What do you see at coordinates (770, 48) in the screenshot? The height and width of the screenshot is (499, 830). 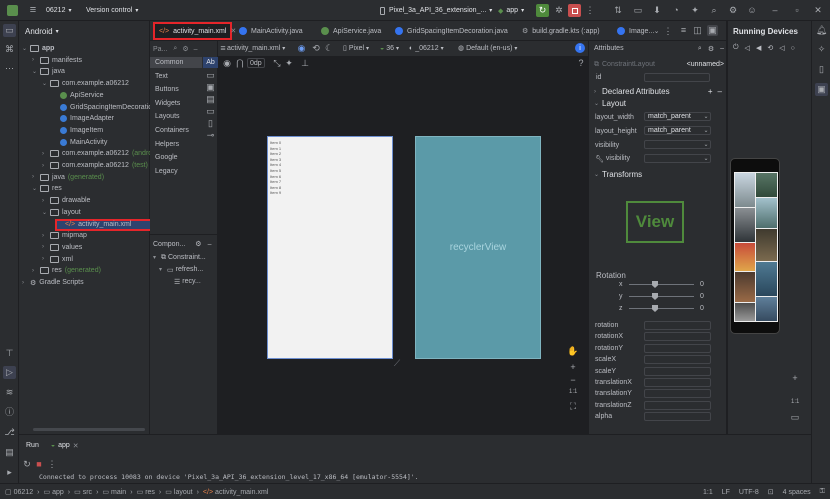 I see `rotate-icon: ⟲` at bounding box center [770, 48].